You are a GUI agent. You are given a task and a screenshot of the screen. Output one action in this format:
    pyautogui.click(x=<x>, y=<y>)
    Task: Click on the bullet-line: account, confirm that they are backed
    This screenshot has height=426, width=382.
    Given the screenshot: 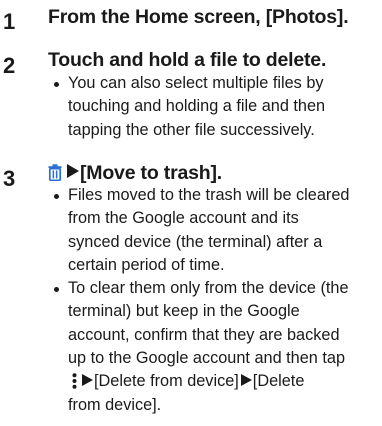 What is the action you would take?
    pyautogui.click(x=204, y=334)
    